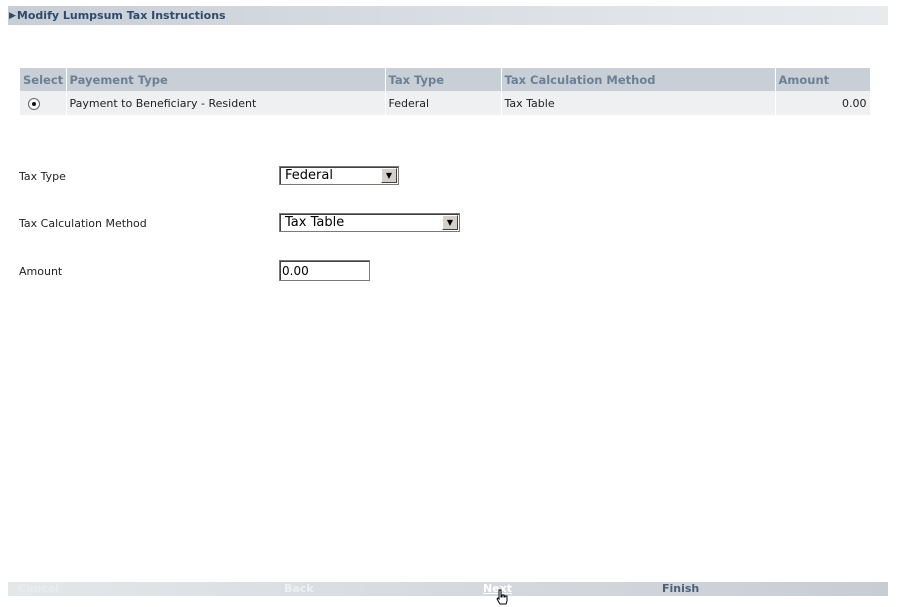 This screenshot has width=902, height=607. Describe the element at coordinates (83, 223) in the screenshot. I see `tax-calc-method-label: Tax Calculation Method` at that location.